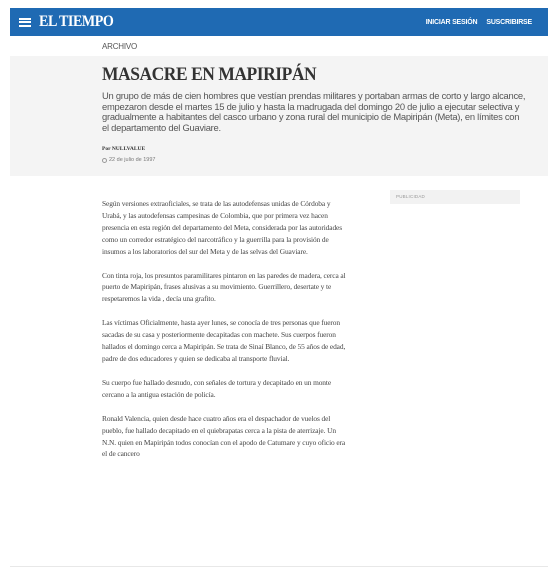 The image size is (558, 570). What do you see at coordinates (76, 22) in the screenshot?
I see `site-logo: EL TIEMPO` at bounding box center [76, 22].